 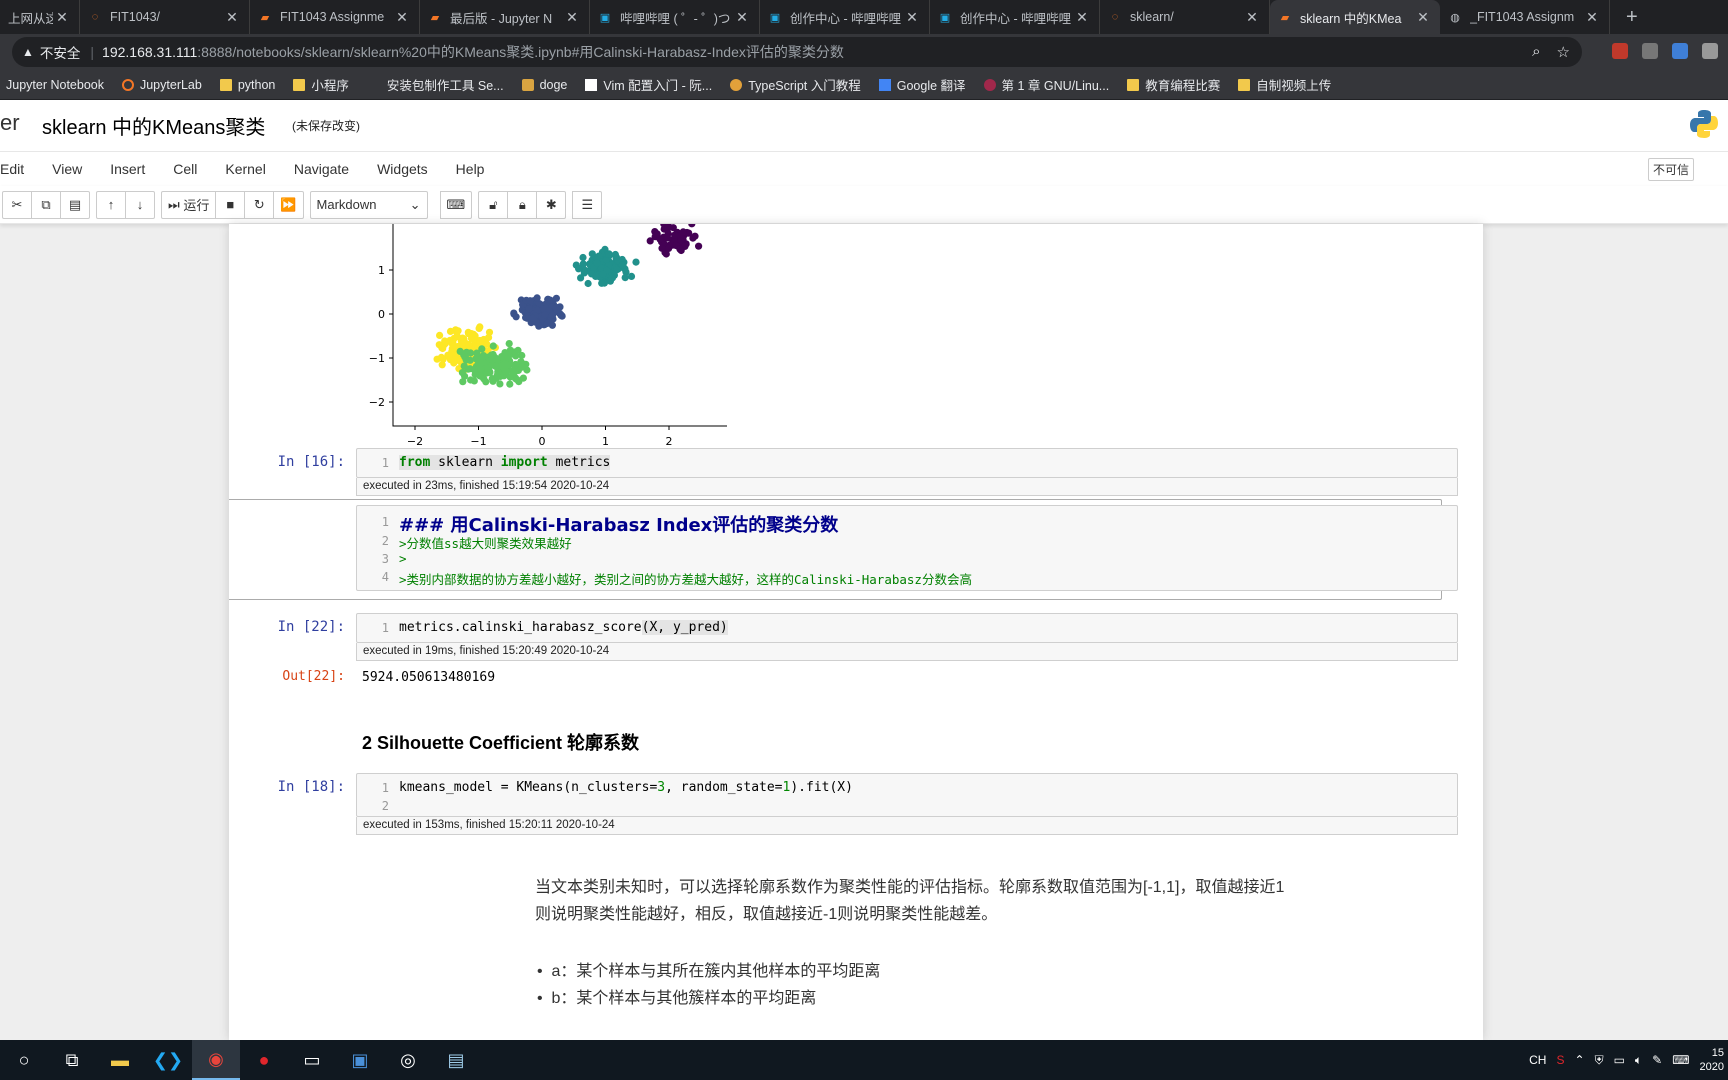 I want to click on bookmark: Google 翻译, so click(x=922, y=84).